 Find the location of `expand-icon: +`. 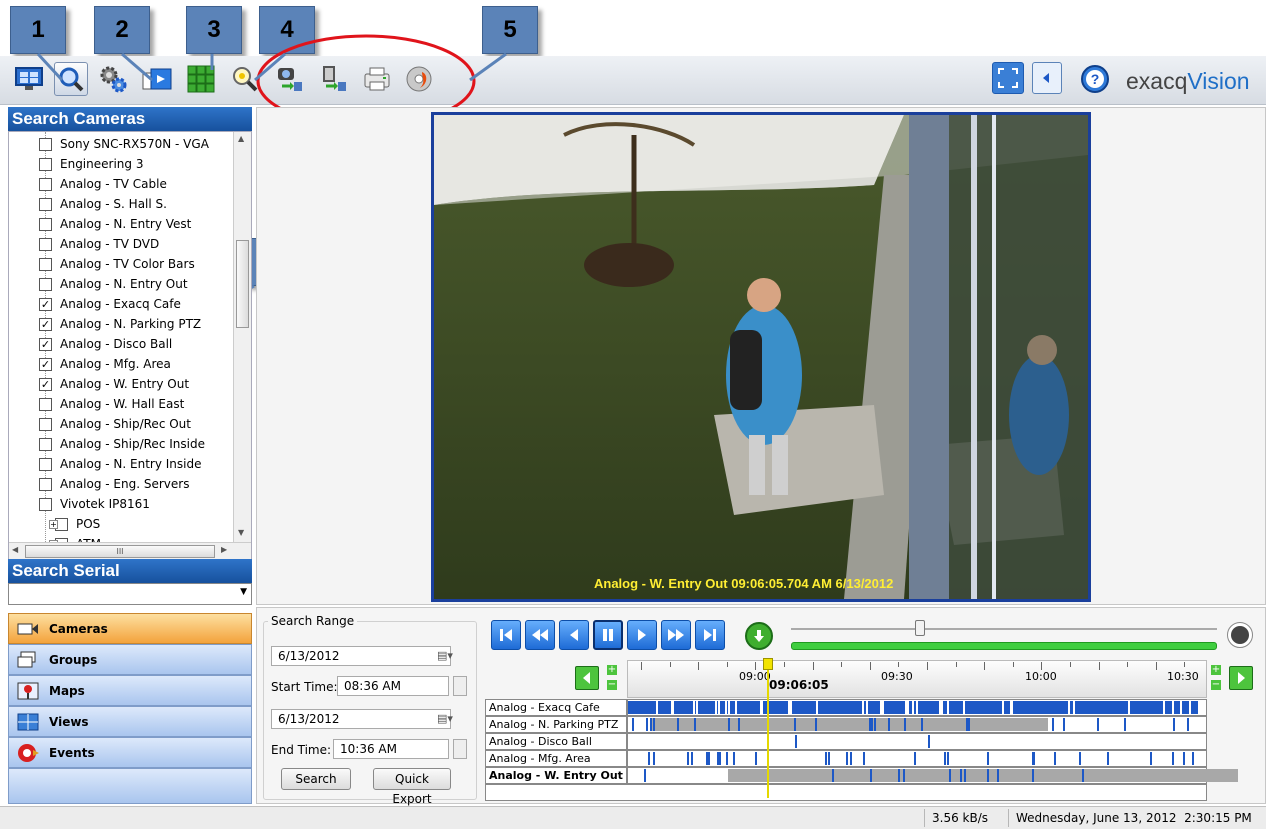

expand-icon: + is located at coordinates (53, 524).